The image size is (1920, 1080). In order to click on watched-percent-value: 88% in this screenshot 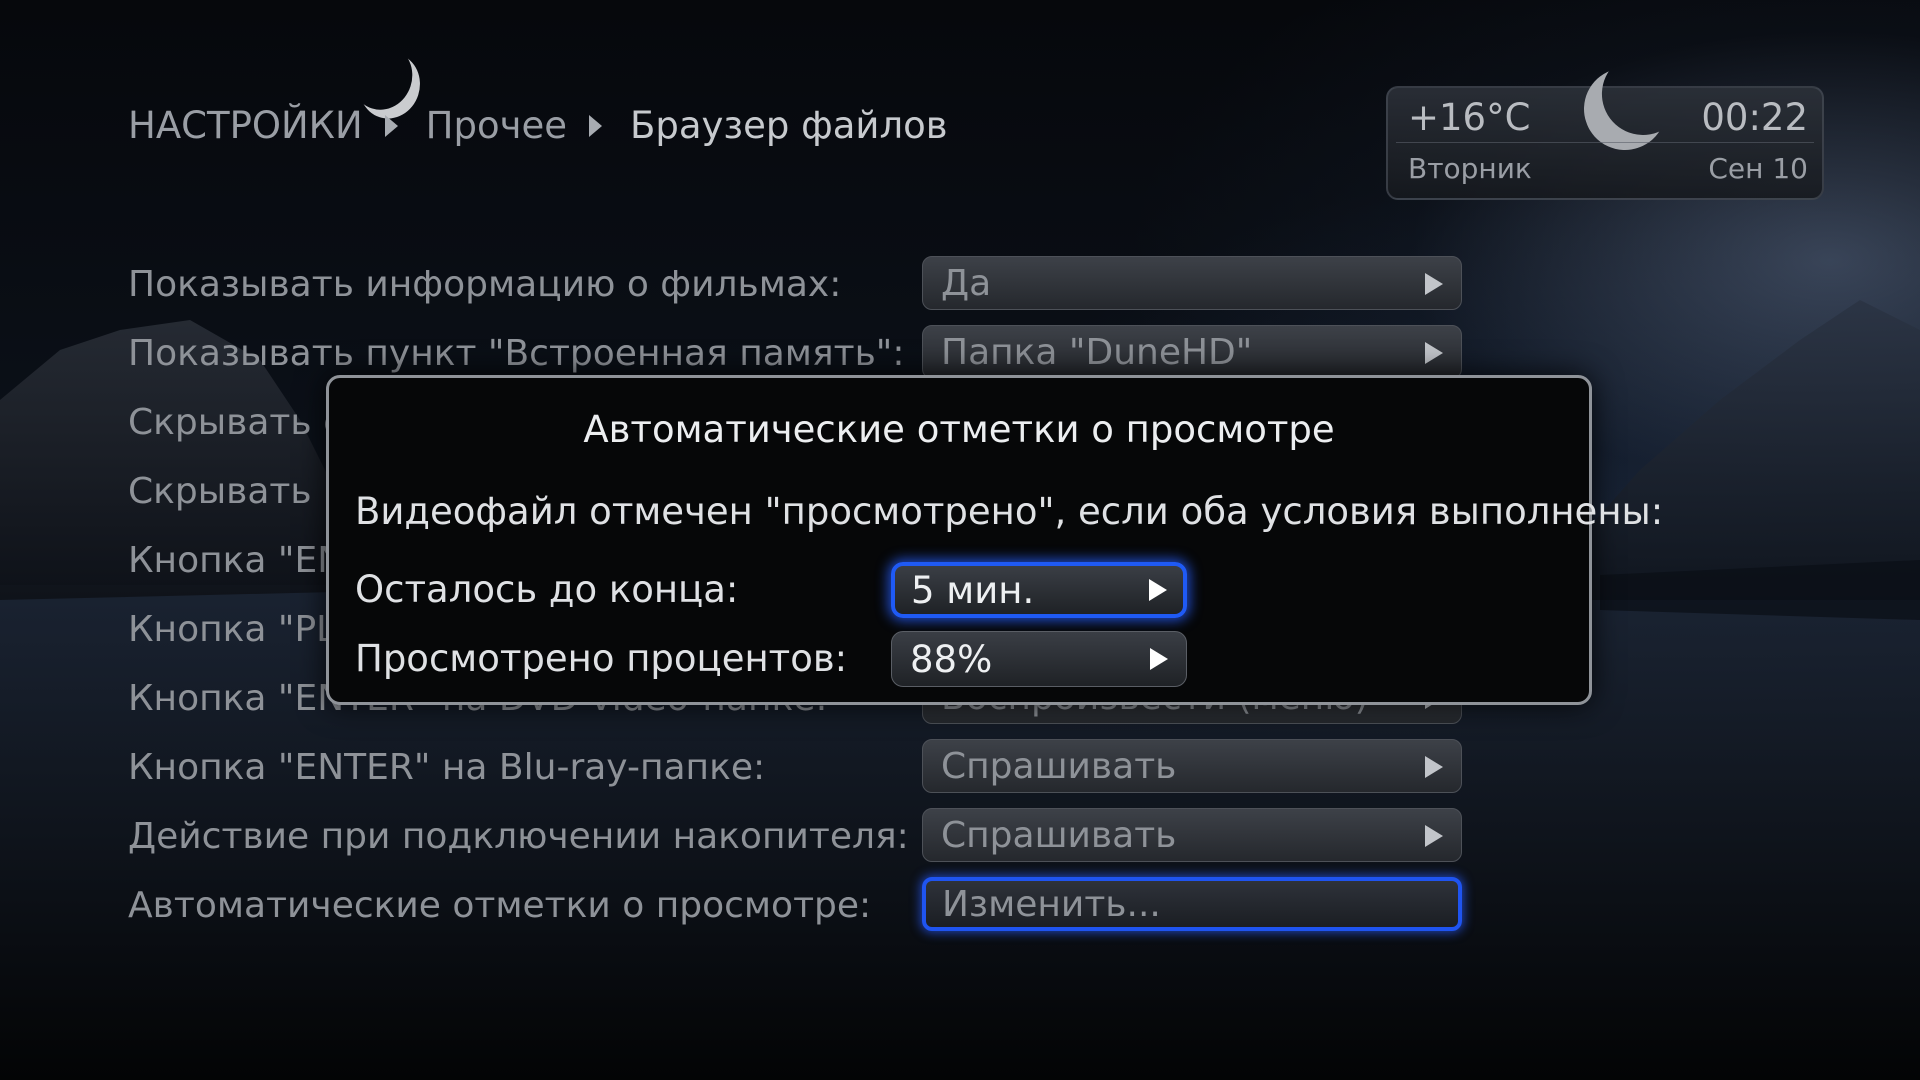, I will do `click(951, 659)`.